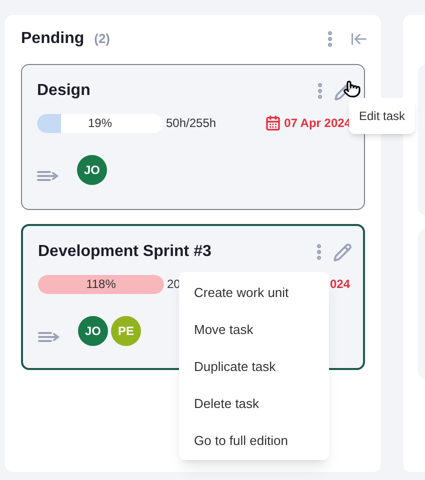 The height and width of the screenshot is (480, 425). Describe the element at coordinates (382, 116) in the screenshot. I see `tooltip: Edit task` at that location.